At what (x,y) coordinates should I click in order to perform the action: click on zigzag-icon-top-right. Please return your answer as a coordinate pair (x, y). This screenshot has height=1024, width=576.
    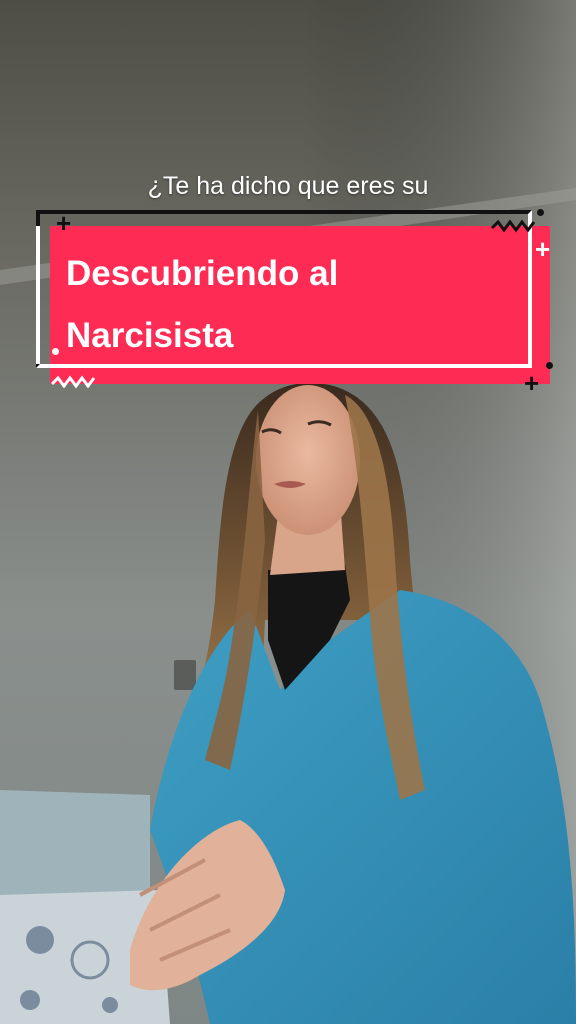
    Looking at the image, I should click on (513, 226).